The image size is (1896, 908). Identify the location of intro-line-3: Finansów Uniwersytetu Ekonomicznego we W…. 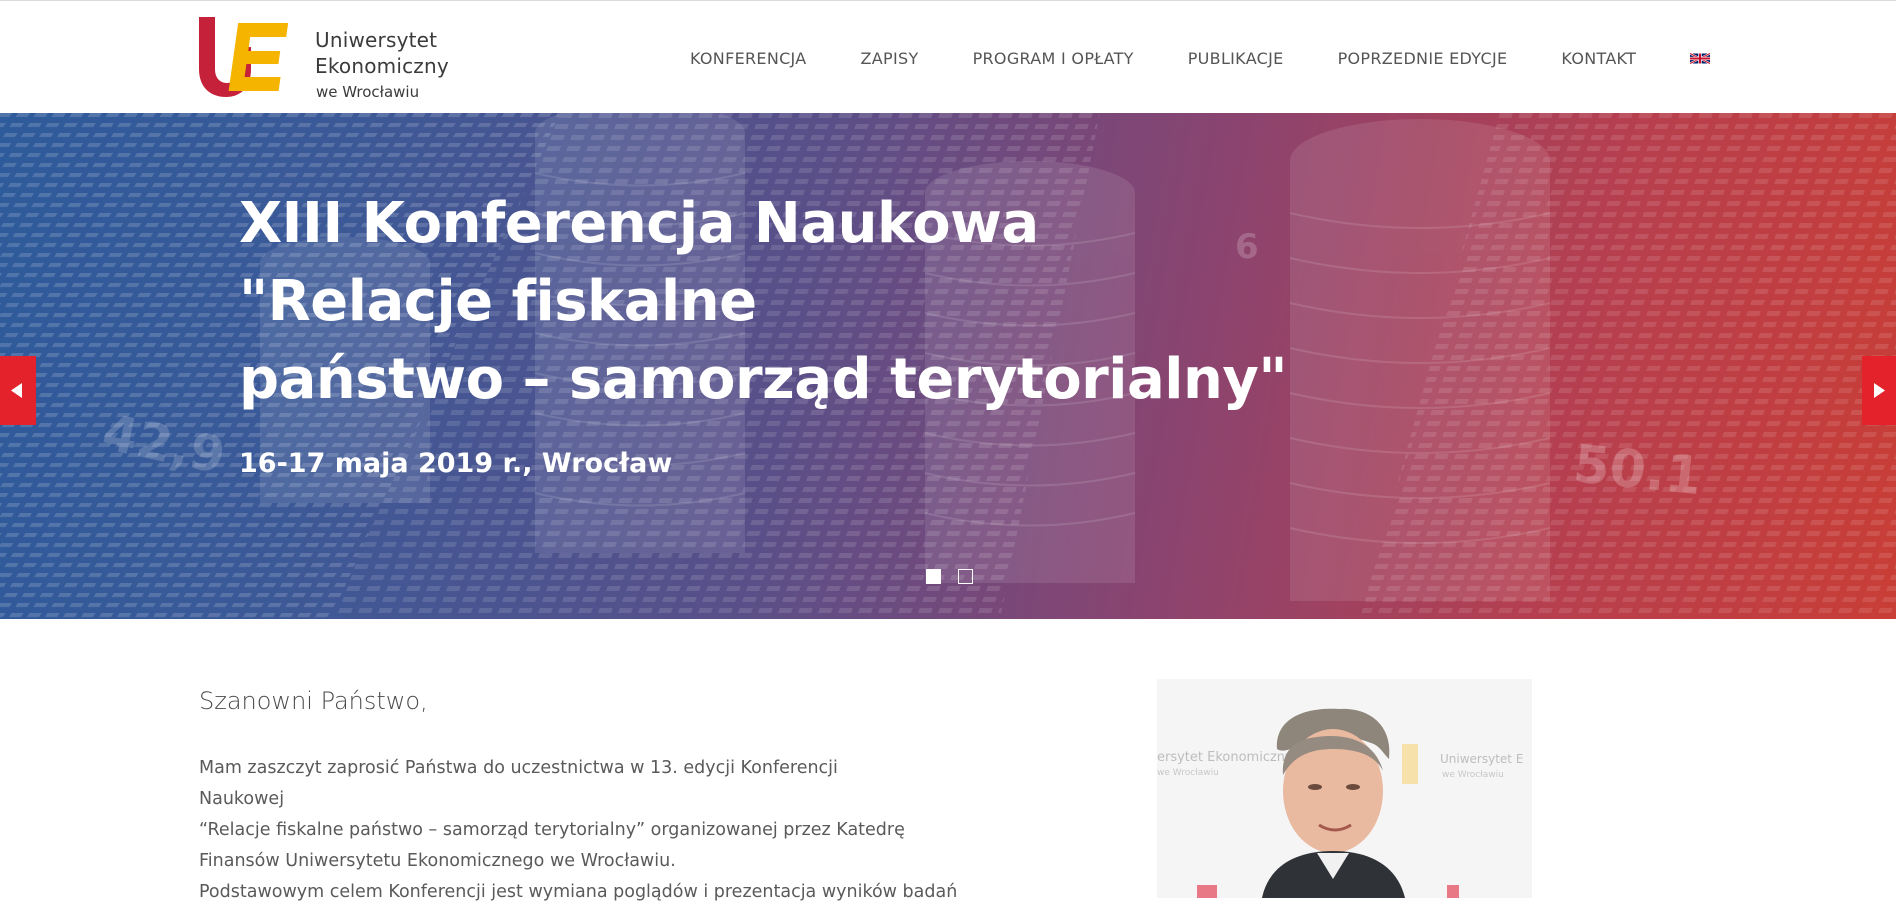
(437, 861).